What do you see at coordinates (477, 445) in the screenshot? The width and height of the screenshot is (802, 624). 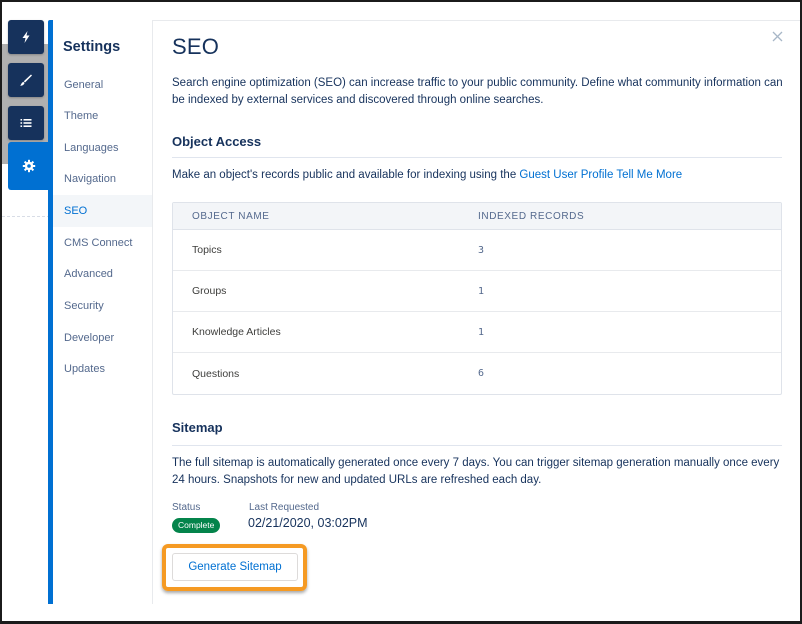 I see `sitemap-divider` at bounding box center [477, 445].